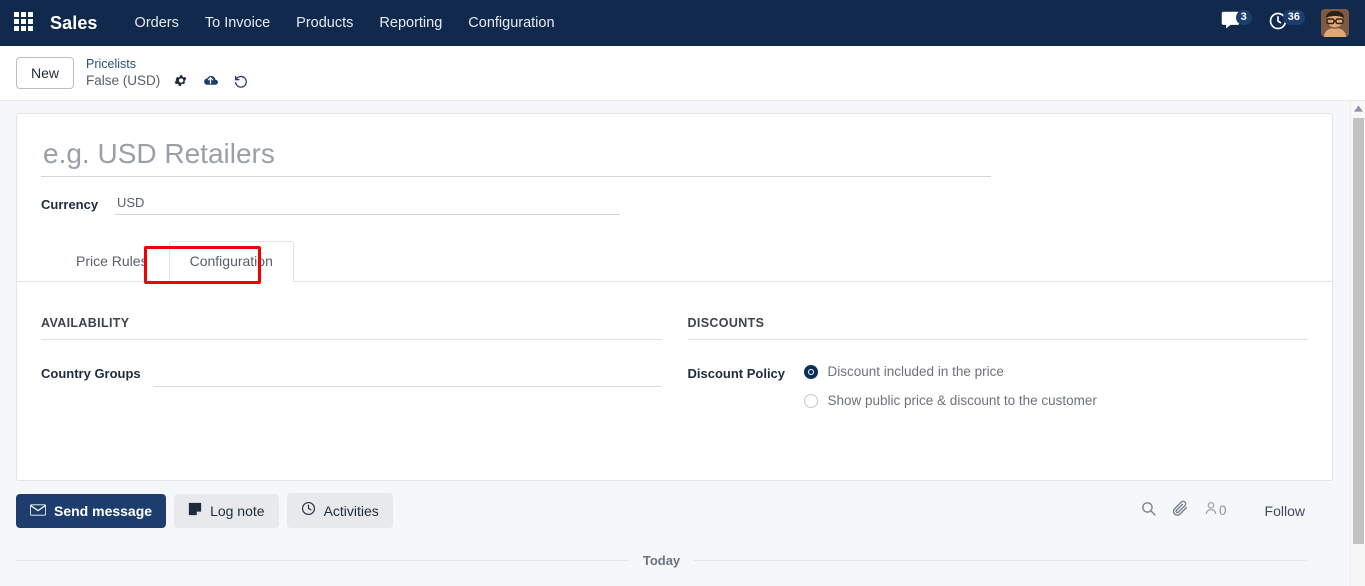 The height and width of the screenshot is (586, 1365). Describe the element at coordinates (324, 23) in the screenshot. I see `nav-item-products: Products` at that location.